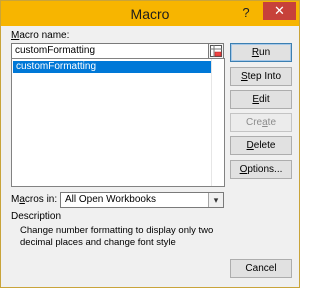 The image size is (320, 288). What do you see at coordinates (110, 199) in the screenshot?
I see `macros-in-value: All Open Workbooks` at bounding box center [110, 199].